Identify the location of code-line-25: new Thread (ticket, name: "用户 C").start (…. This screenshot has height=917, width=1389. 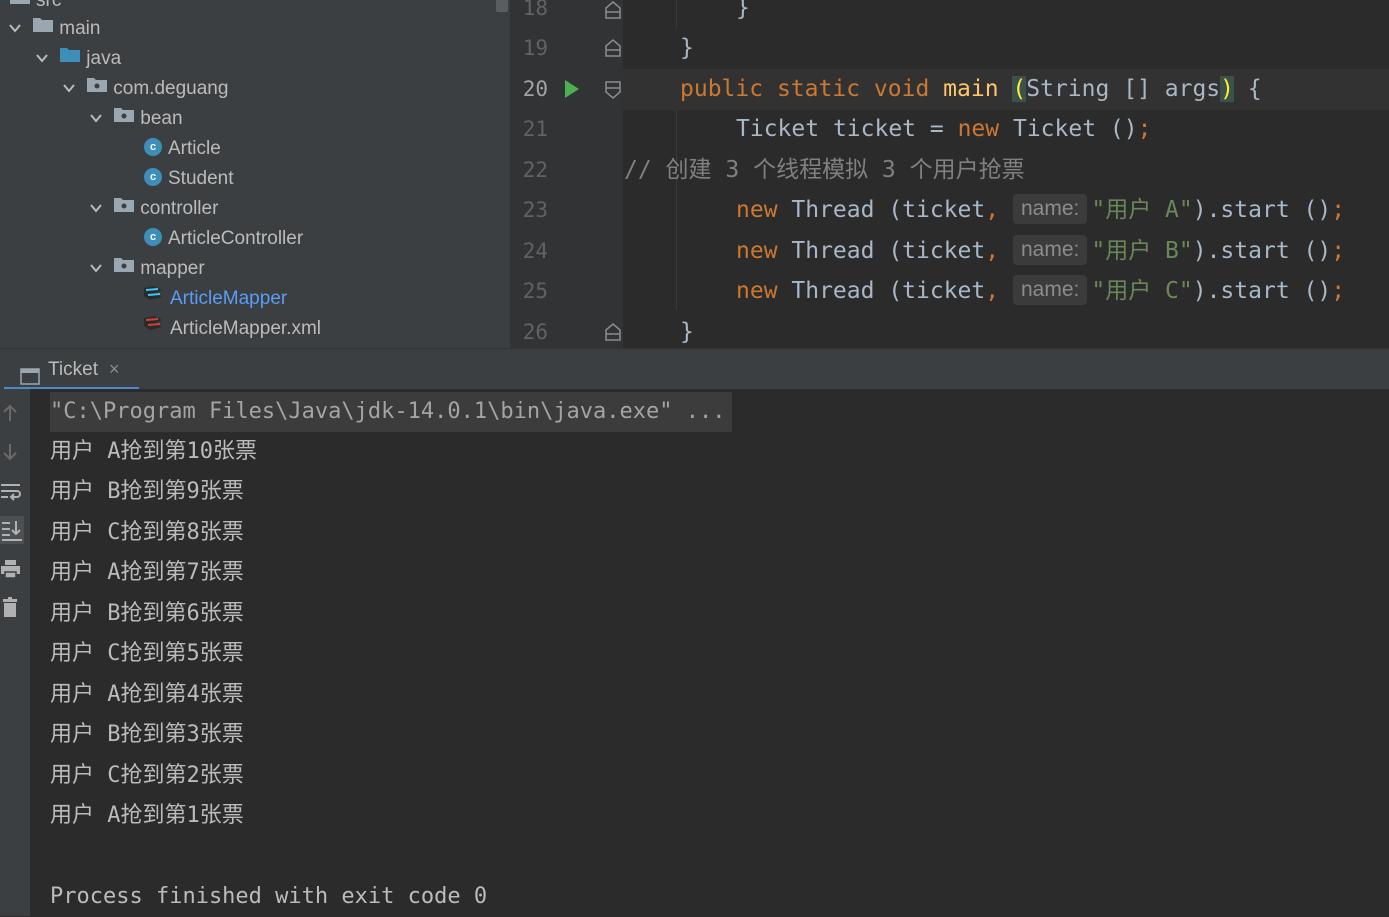
(1040, 291).